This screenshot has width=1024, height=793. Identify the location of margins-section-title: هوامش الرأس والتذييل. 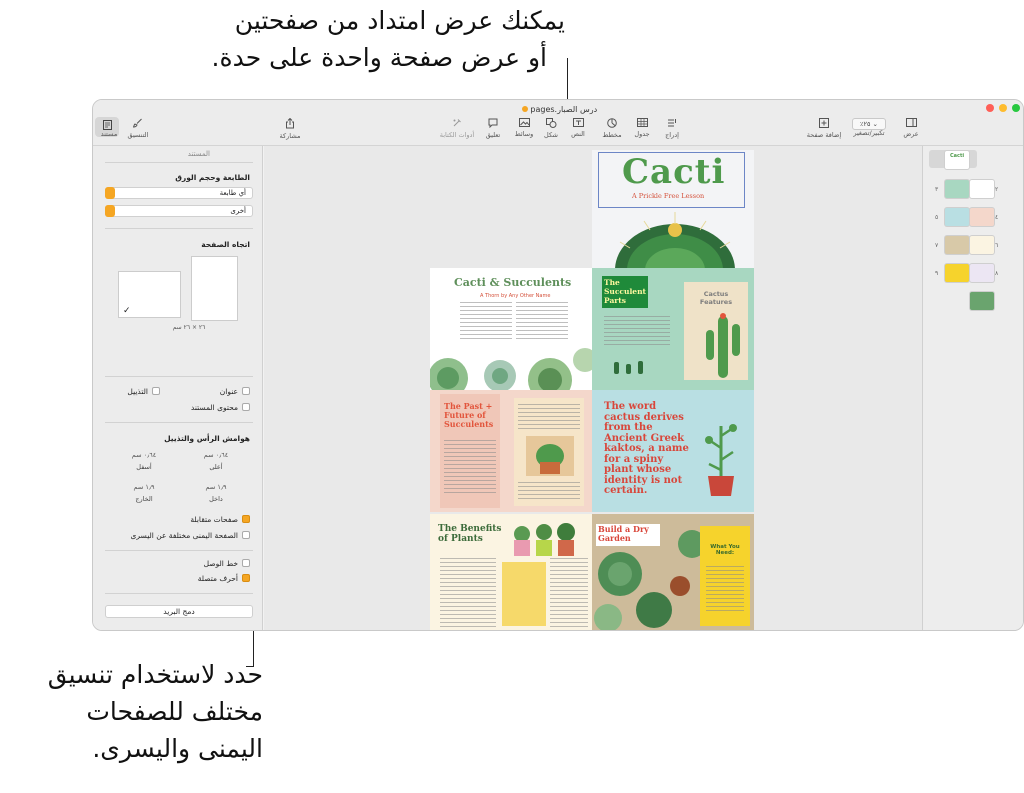
(207, 438).